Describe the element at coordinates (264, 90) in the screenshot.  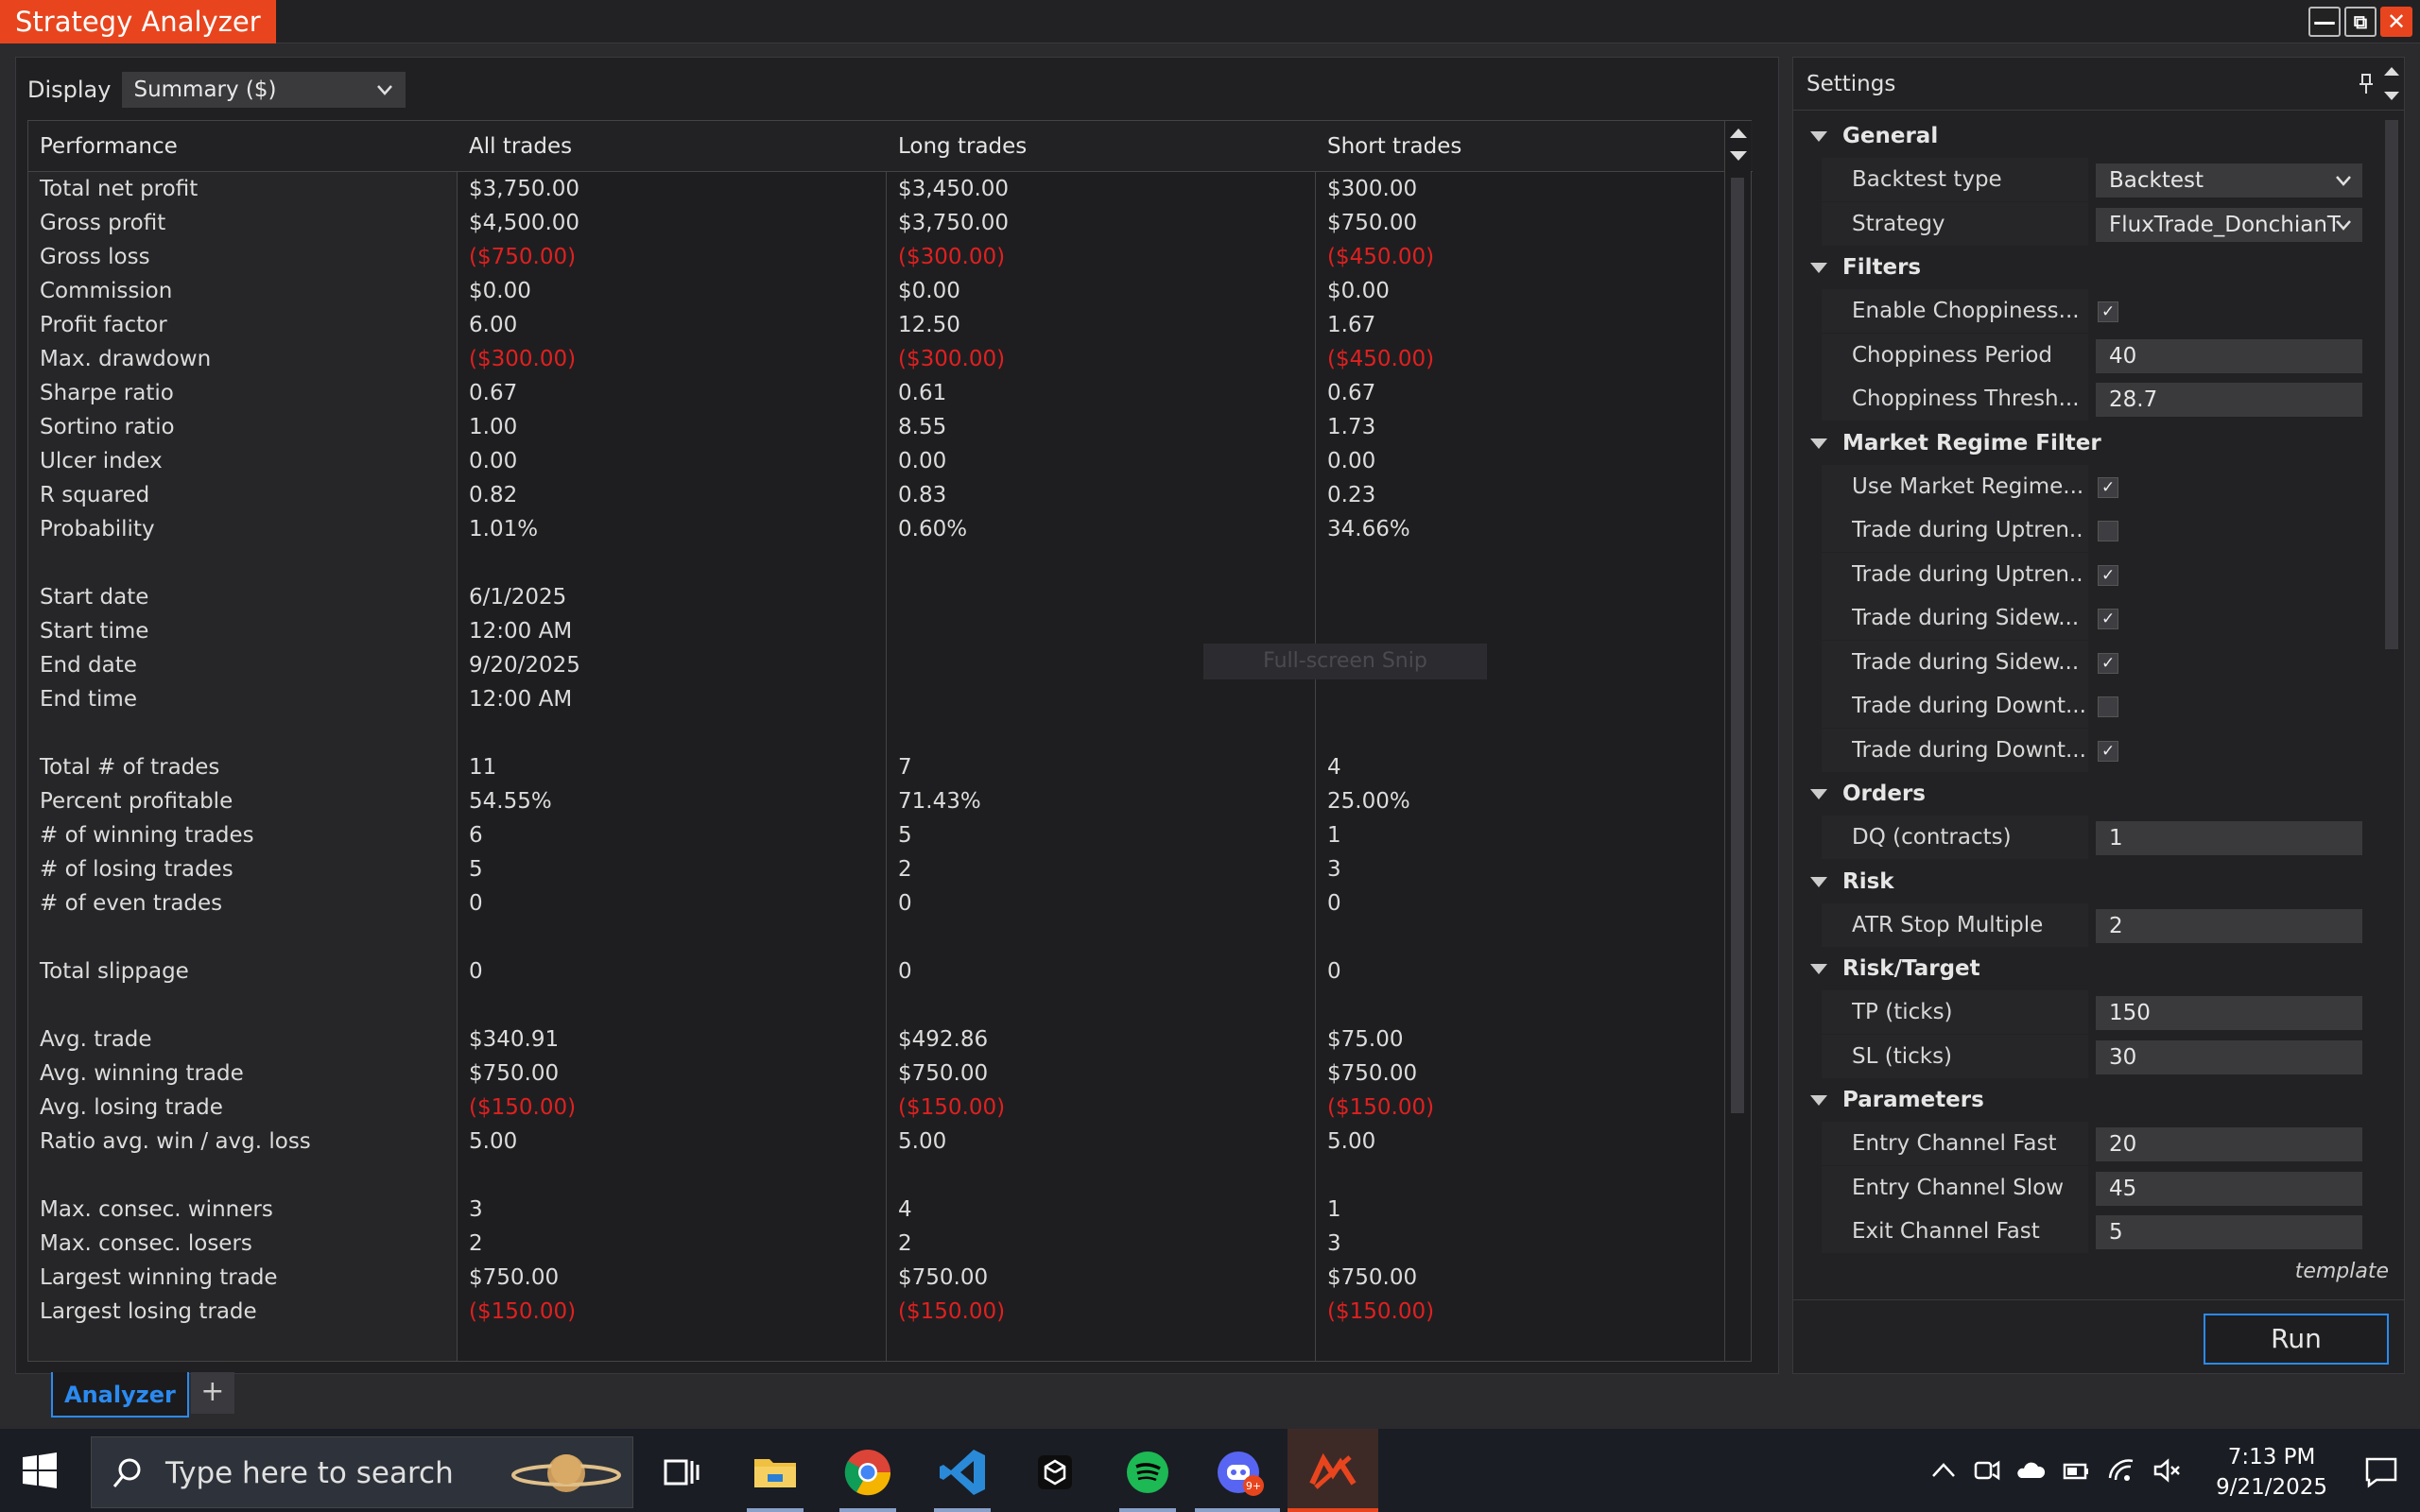
I see `display-select: Summary ($)` at that location.